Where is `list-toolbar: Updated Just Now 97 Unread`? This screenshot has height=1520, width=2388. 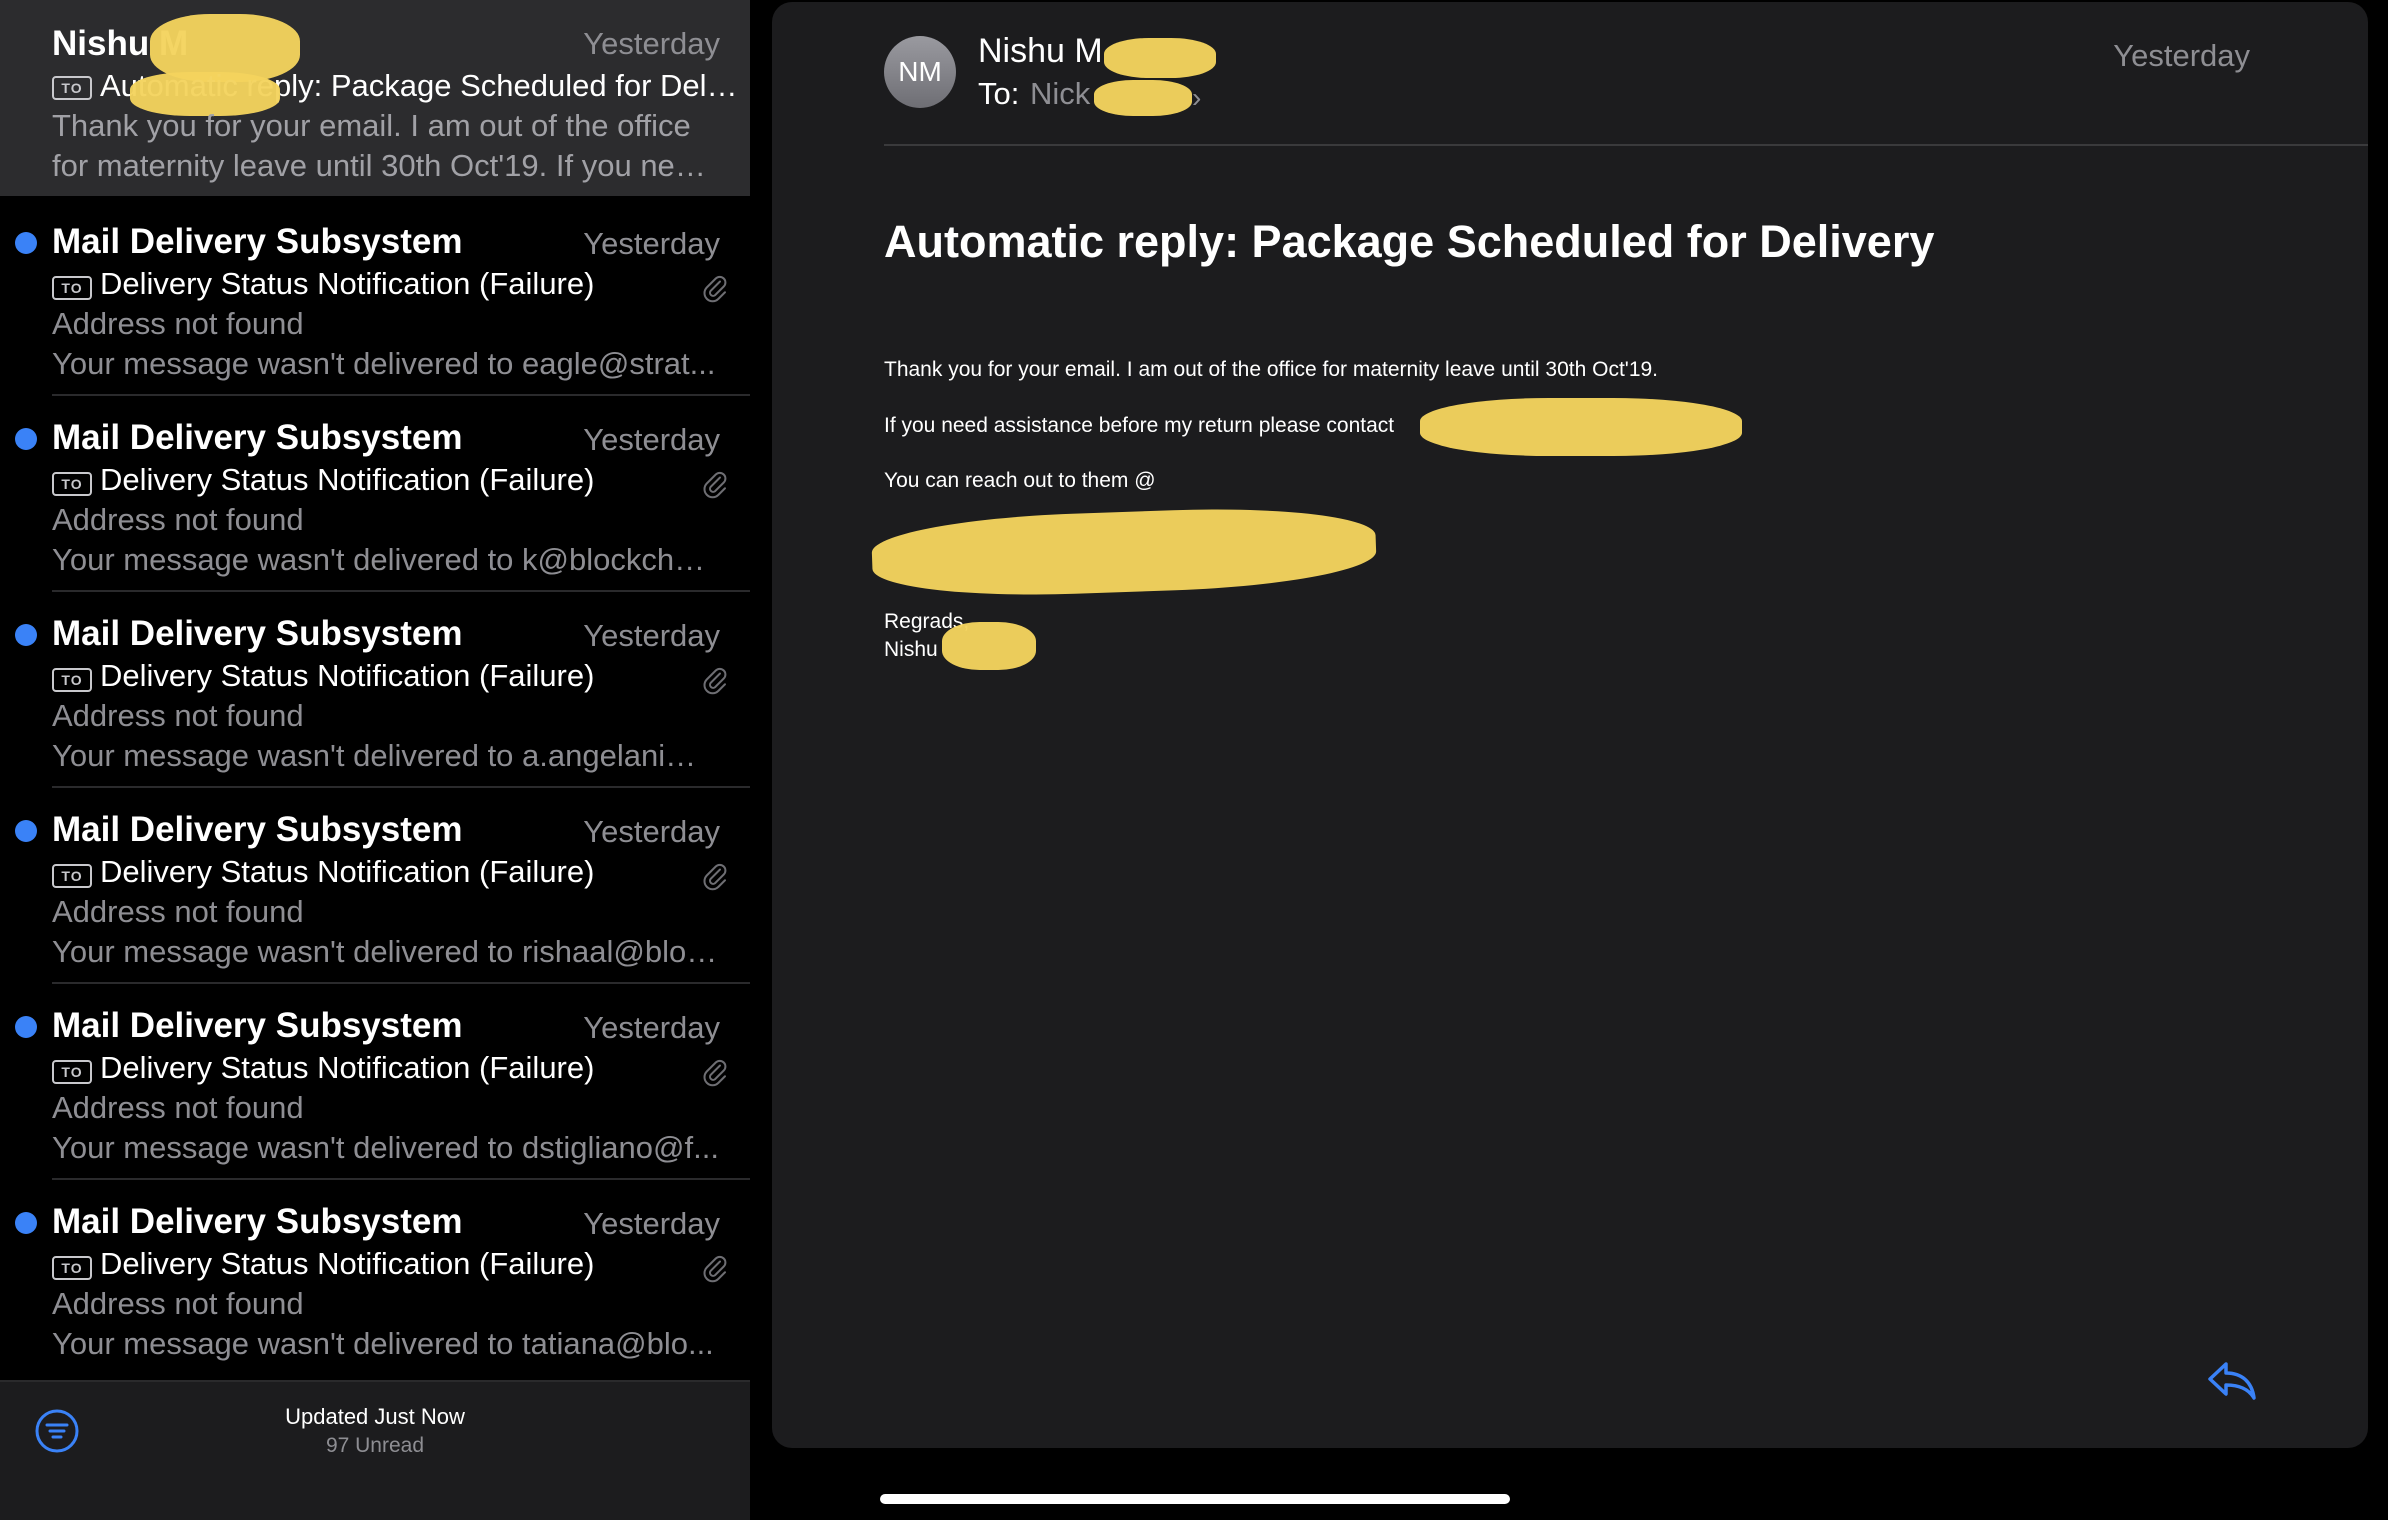 list-toolbar: Updated Just Now 97 Unread is located at coordinates (375, 1450).